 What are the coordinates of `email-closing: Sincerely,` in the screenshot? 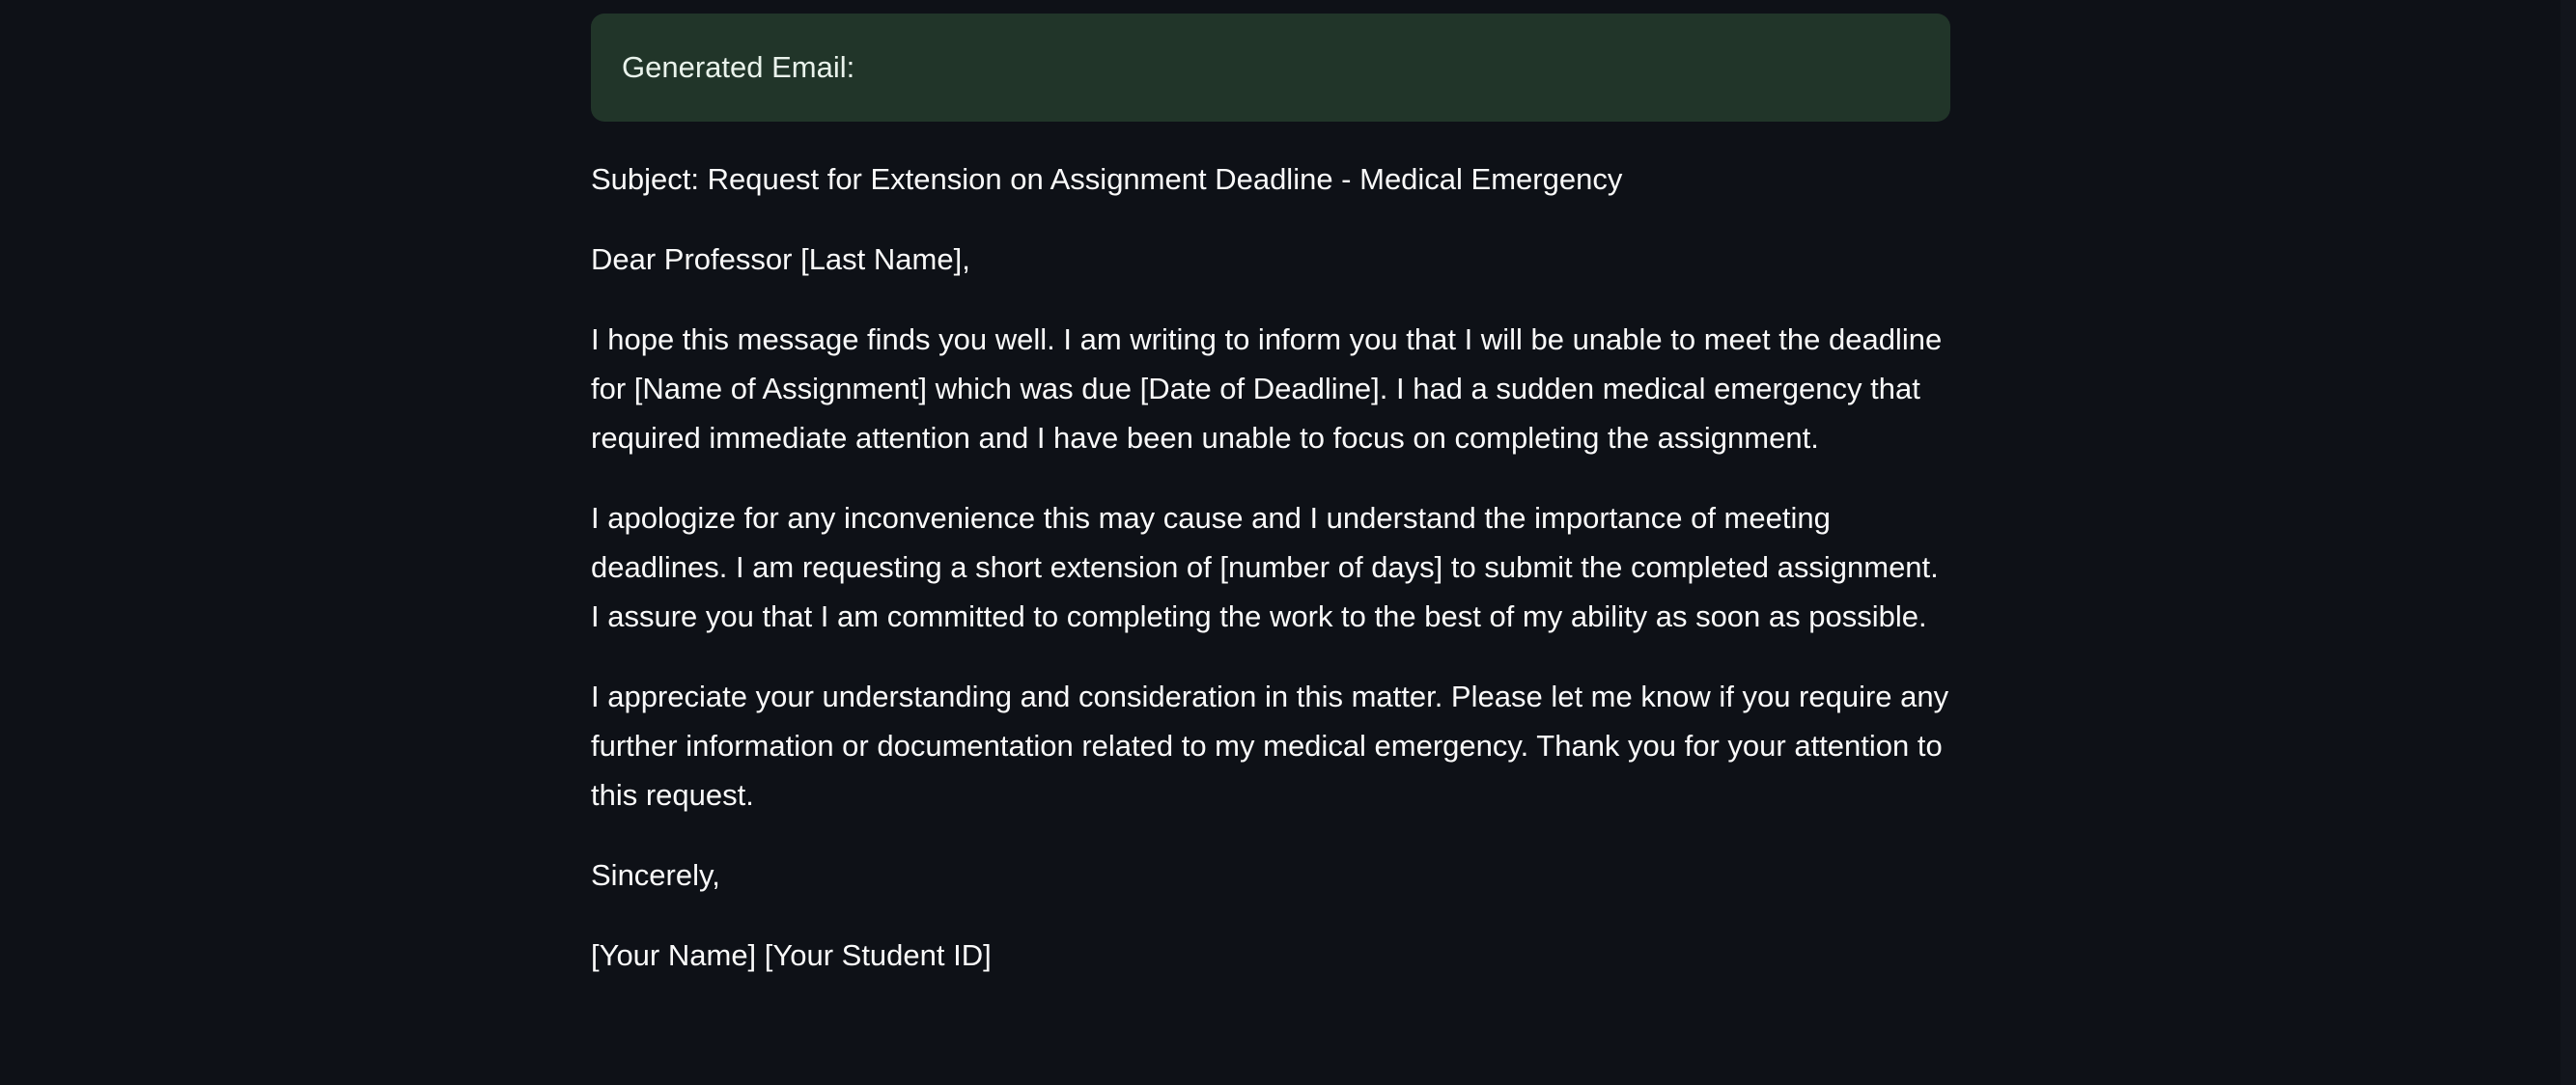 It's located at (656, 875).